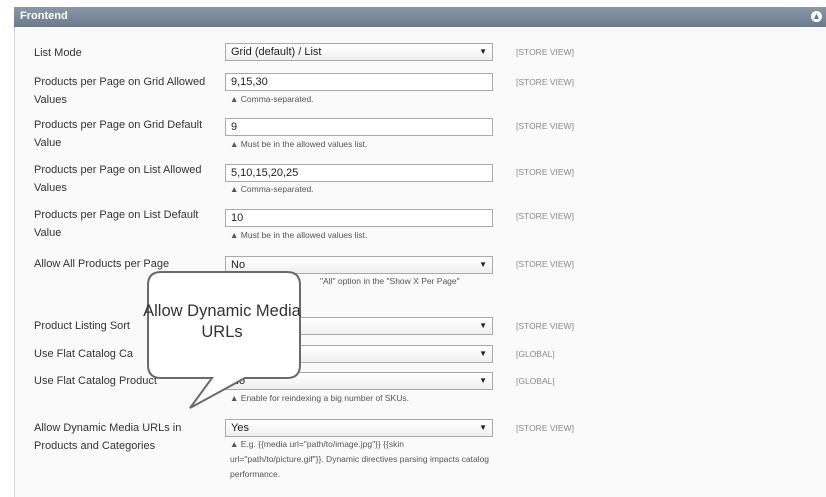 The height and width of the screenshot is (497, 826). What do you see at coordinates (118, 134) in the screenshot?
I see `label-grid-default-value: Products per Page on Grid Default Value` at bounding box center [118, 134].